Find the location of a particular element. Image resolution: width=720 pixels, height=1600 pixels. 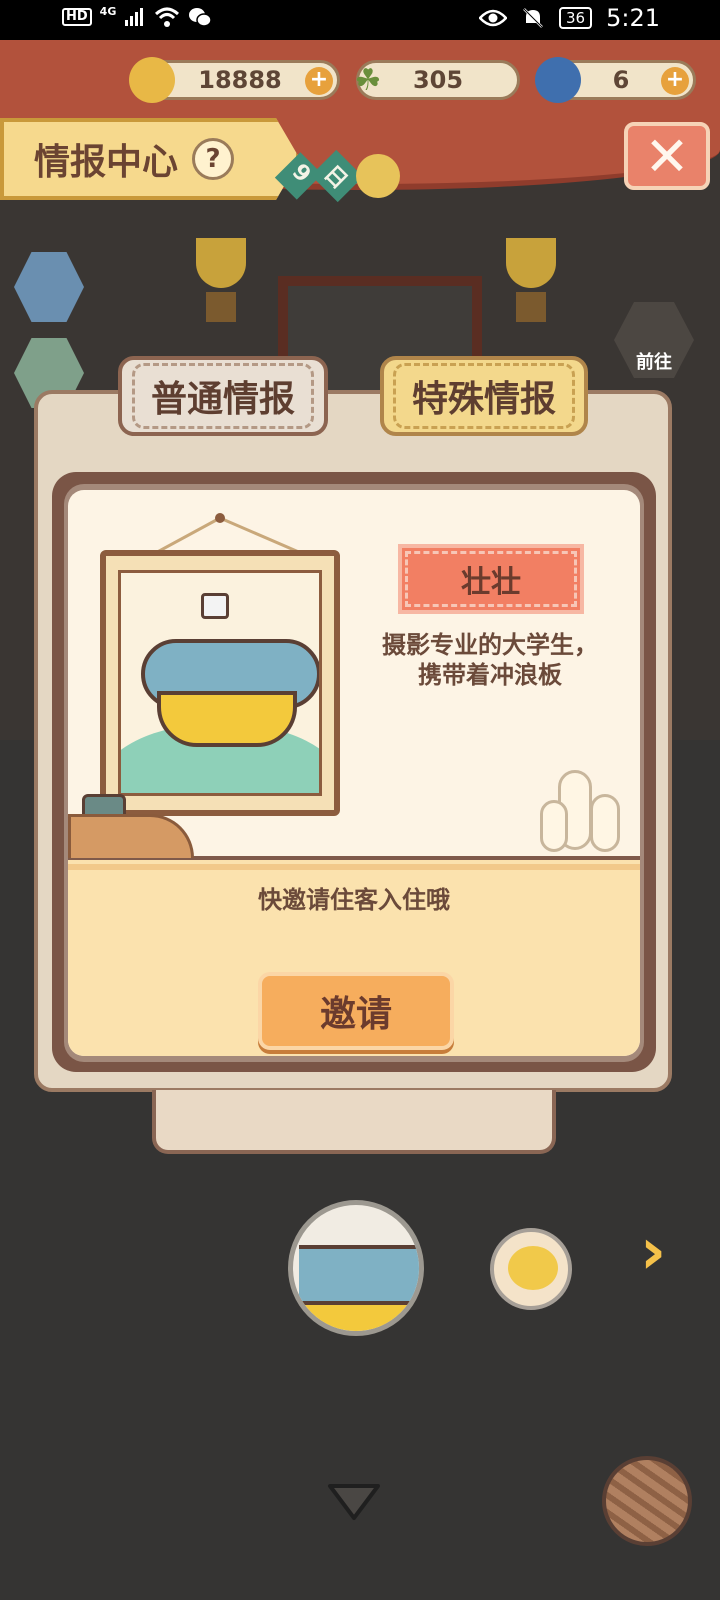

network-indicator: 4G is located at coordinates (108, 11).